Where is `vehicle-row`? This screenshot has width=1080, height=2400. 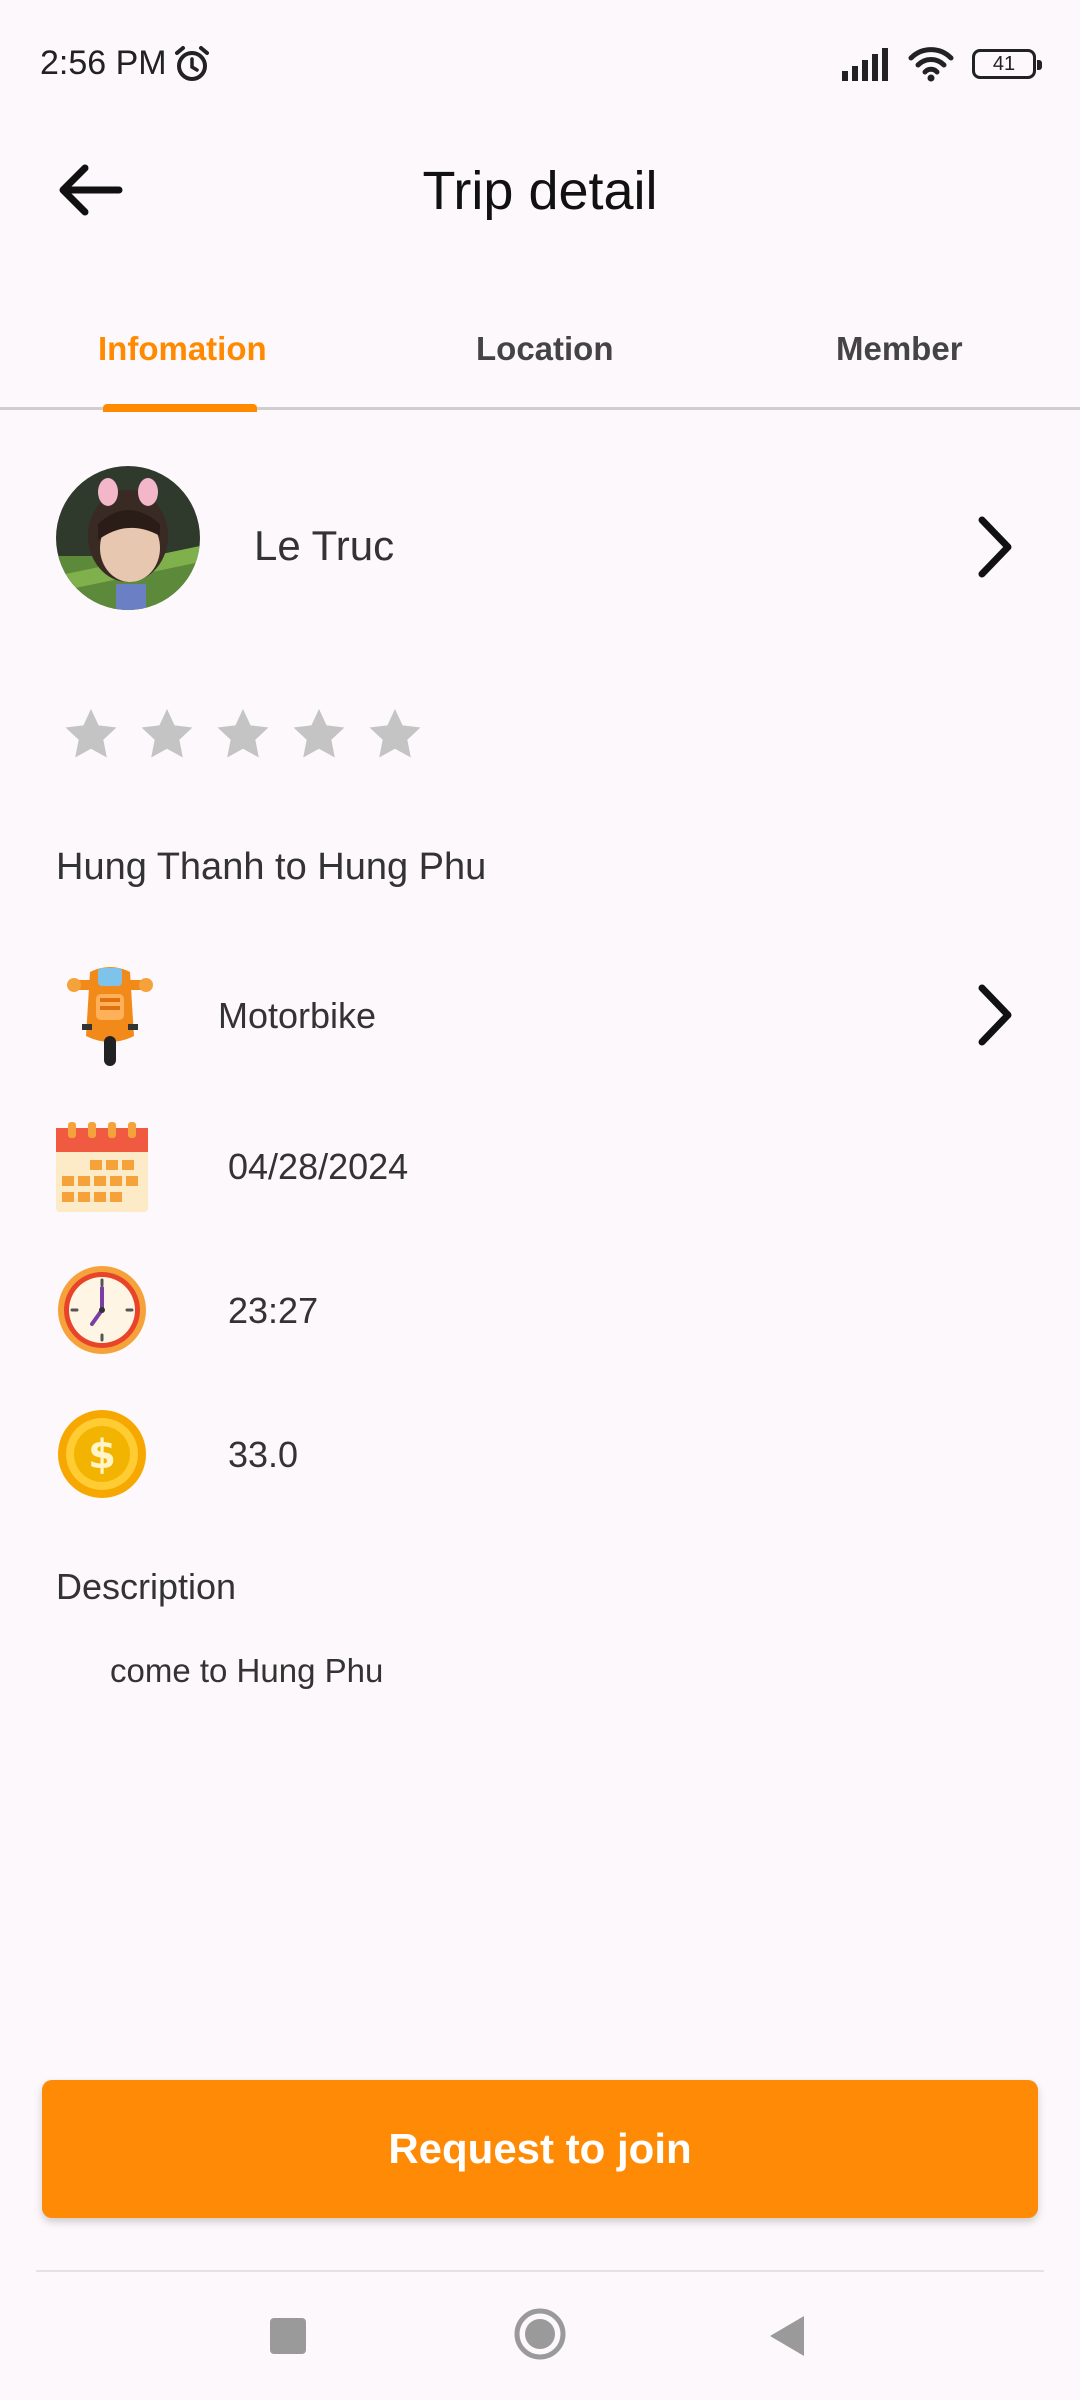
vehicle-row is located at coordinates (540, 1015).